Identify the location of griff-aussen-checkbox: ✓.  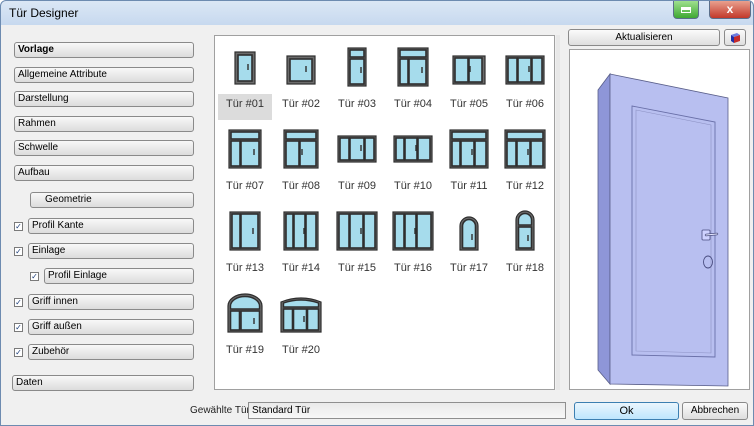
(18, 327).